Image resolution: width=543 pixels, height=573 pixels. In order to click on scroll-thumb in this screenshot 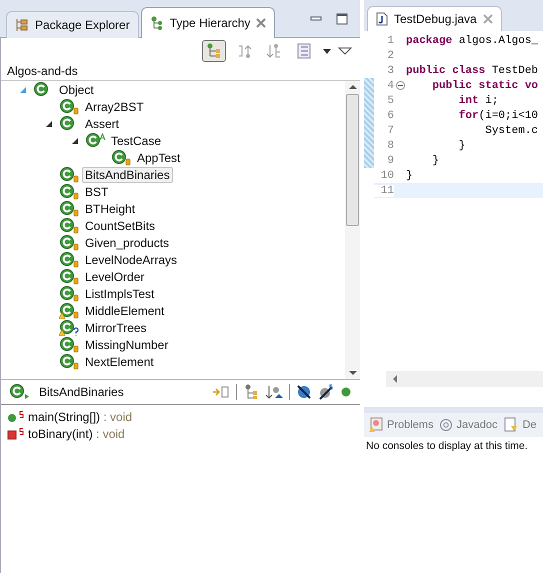, I will do `click(352, 160)`.